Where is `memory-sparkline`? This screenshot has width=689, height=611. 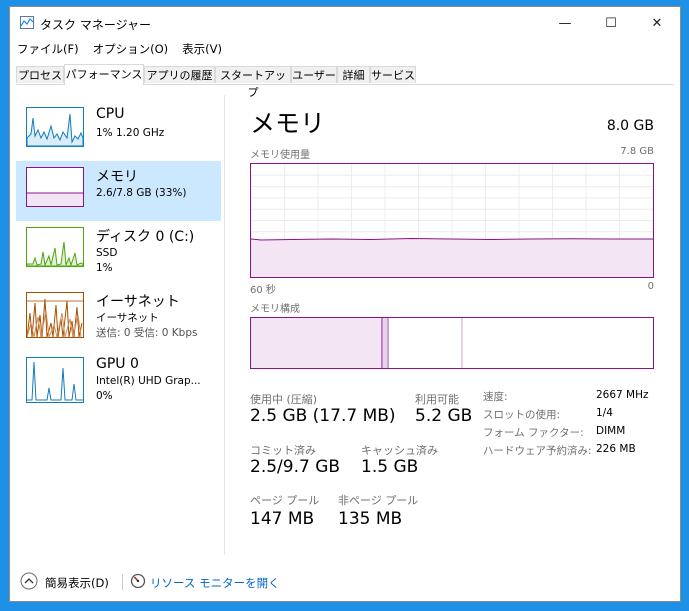 memory-sparkline is located at coordinates (55, 199).